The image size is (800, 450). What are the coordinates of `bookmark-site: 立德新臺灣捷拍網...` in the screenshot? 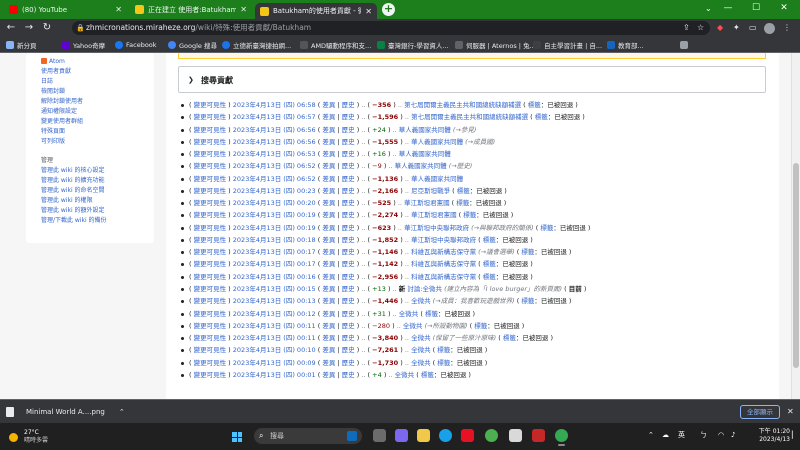 It's located at (256, 45).